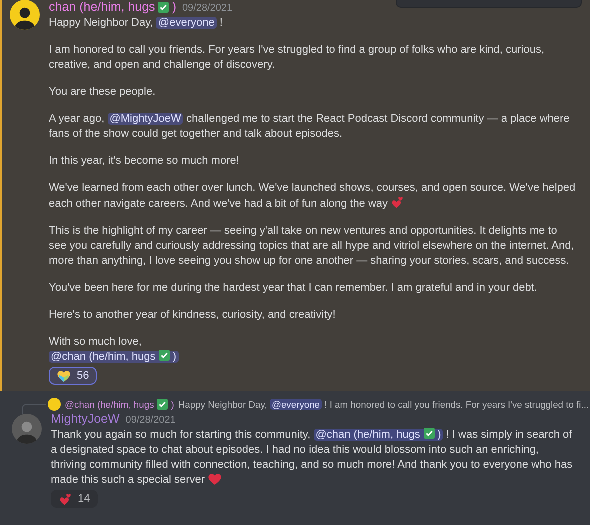 The height and width of the screenshot is (525, 590). I want to click on message-text: I am honored to call you friends. For years I've struggled to find a group of folks who are kind, curious, creative, and open and challenge of discovery., so click(297, 58).